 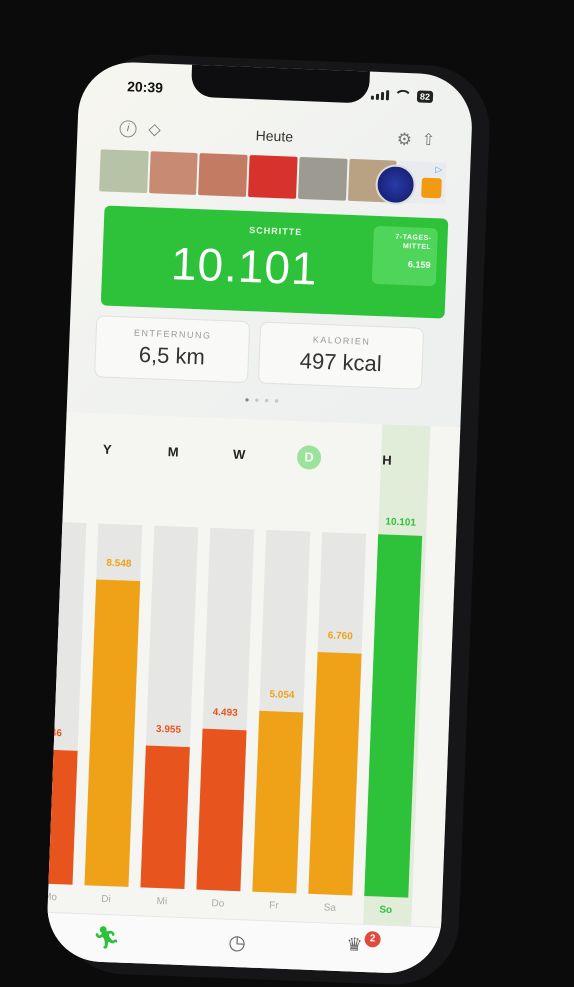 I want to click on running-icon: 🏃︎, so click(x=106, y=938).